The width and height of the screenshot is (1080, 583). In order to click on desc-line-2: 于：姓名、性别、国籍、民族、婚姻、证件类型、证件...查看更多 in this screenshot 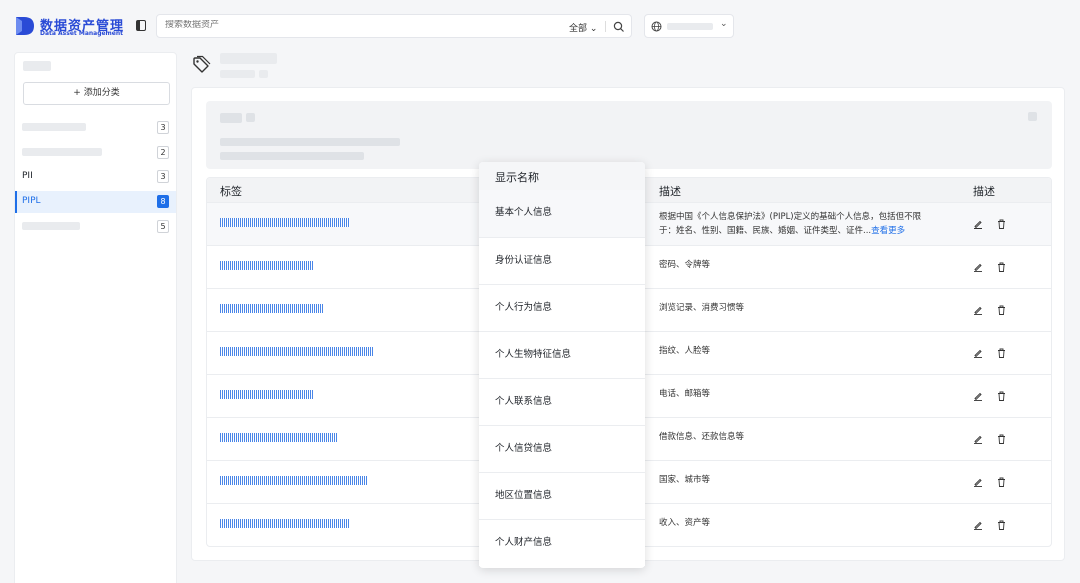, I will do `click(790, 231)`.